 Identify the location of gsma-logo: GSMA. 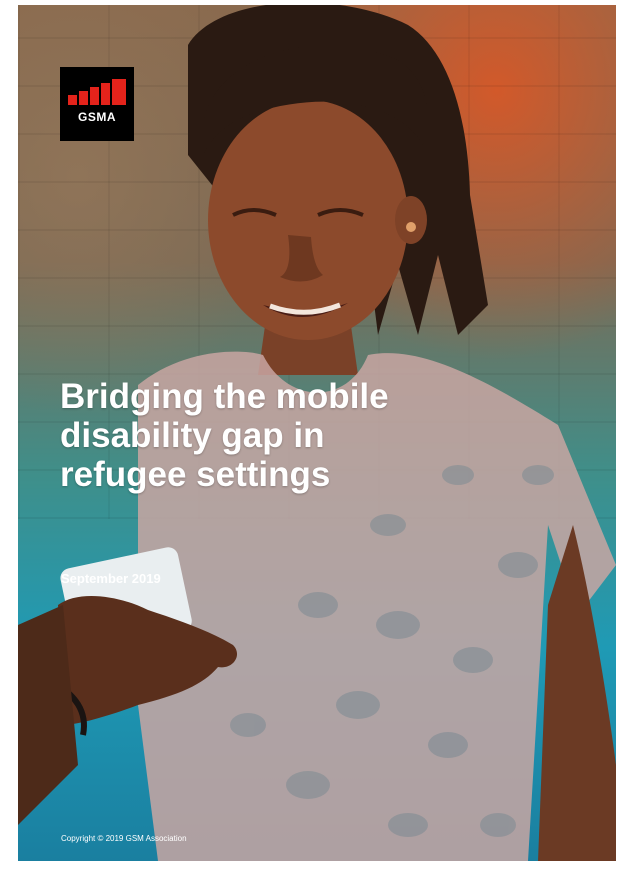
(97, 104).